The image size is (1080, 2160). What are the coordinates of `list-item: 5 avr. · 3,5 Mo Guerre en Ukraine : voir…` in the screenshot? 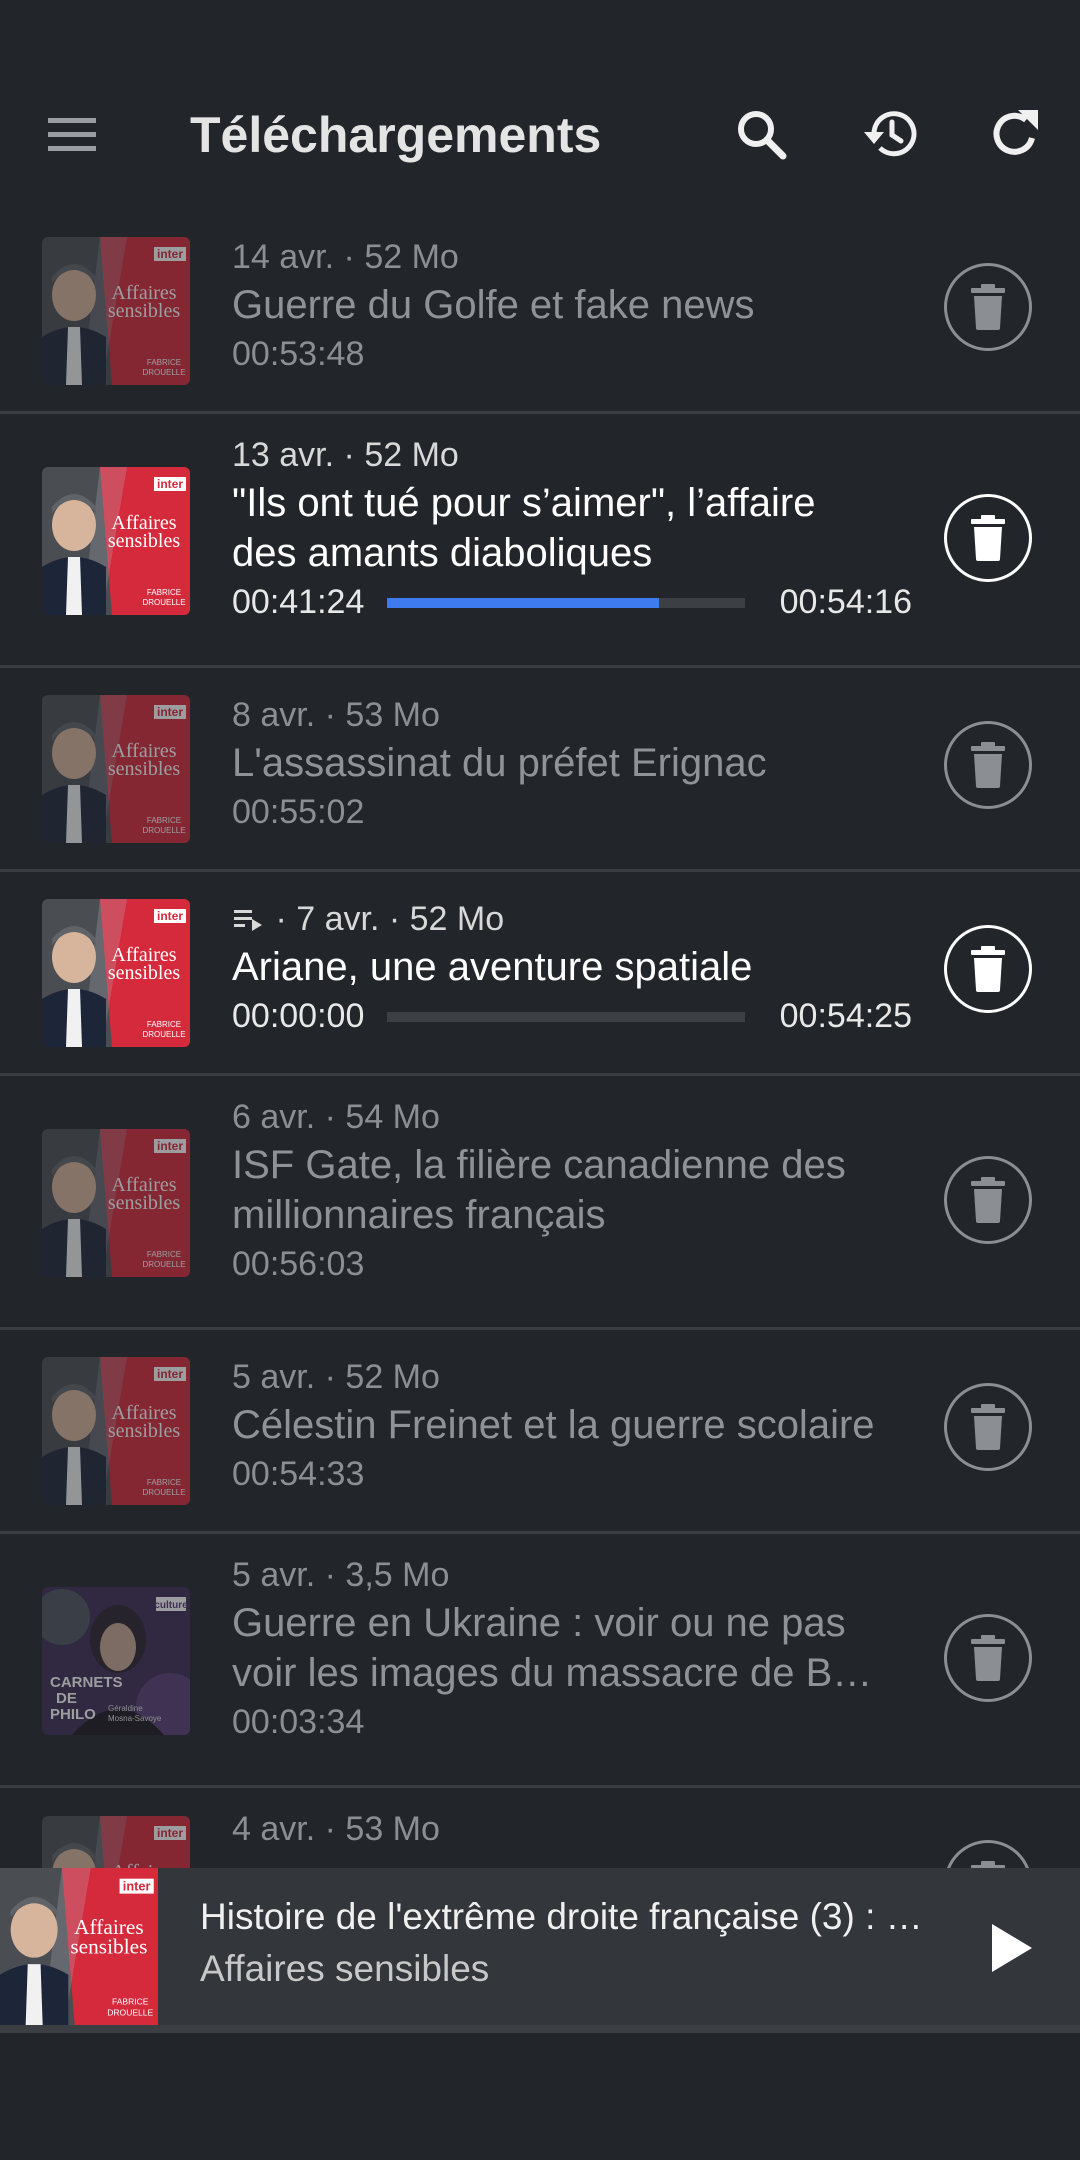 It's located at (540, 1661).